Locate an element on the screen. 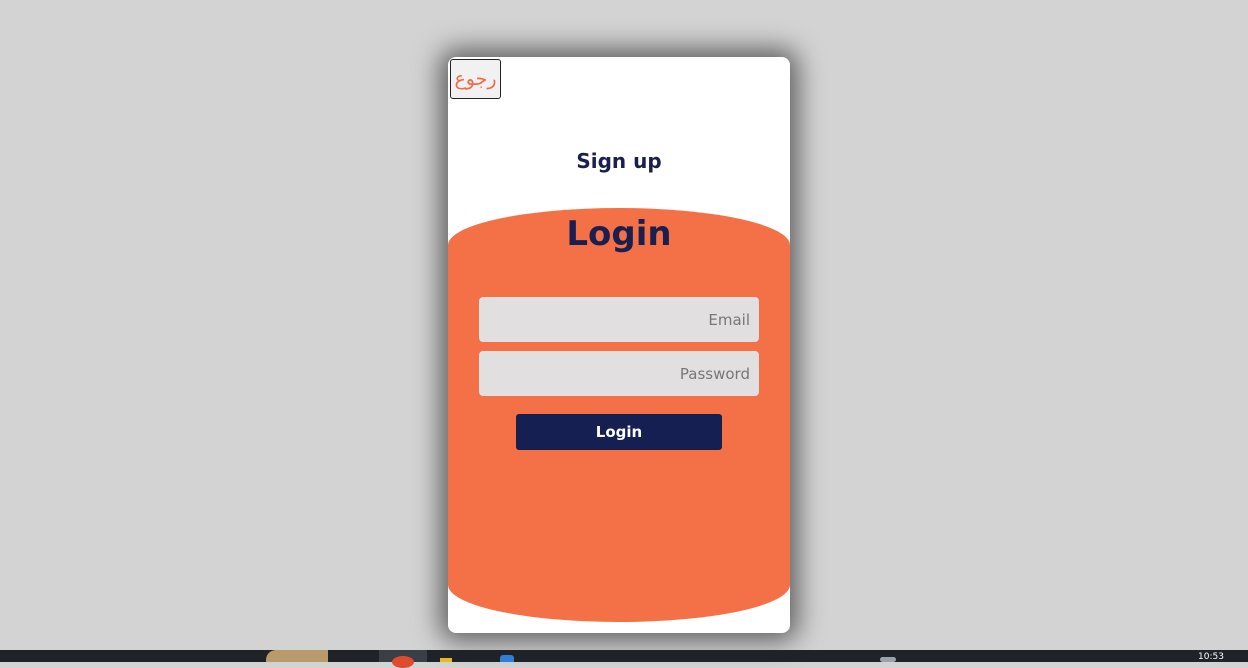 This screenshot has width=1248, height=668. chrome-icon is located at coordinates (403, 662).